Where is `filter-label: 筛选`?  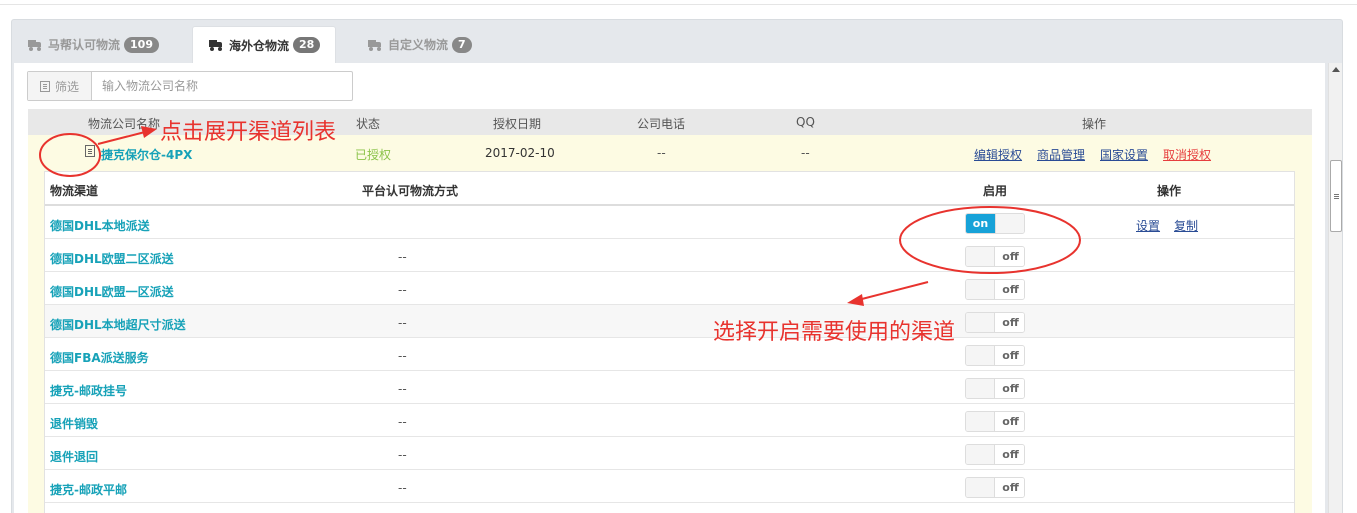
filter-label: 筛选 is located at coordinates (60, 86).